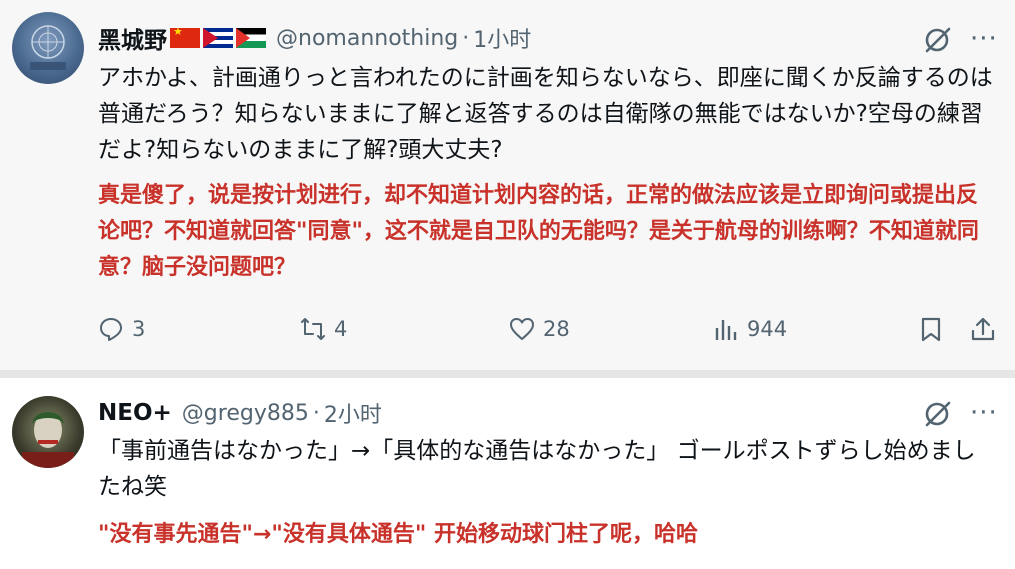 The image size is (1015, 569). I want to click on views-count: 944, so click(767, 329).